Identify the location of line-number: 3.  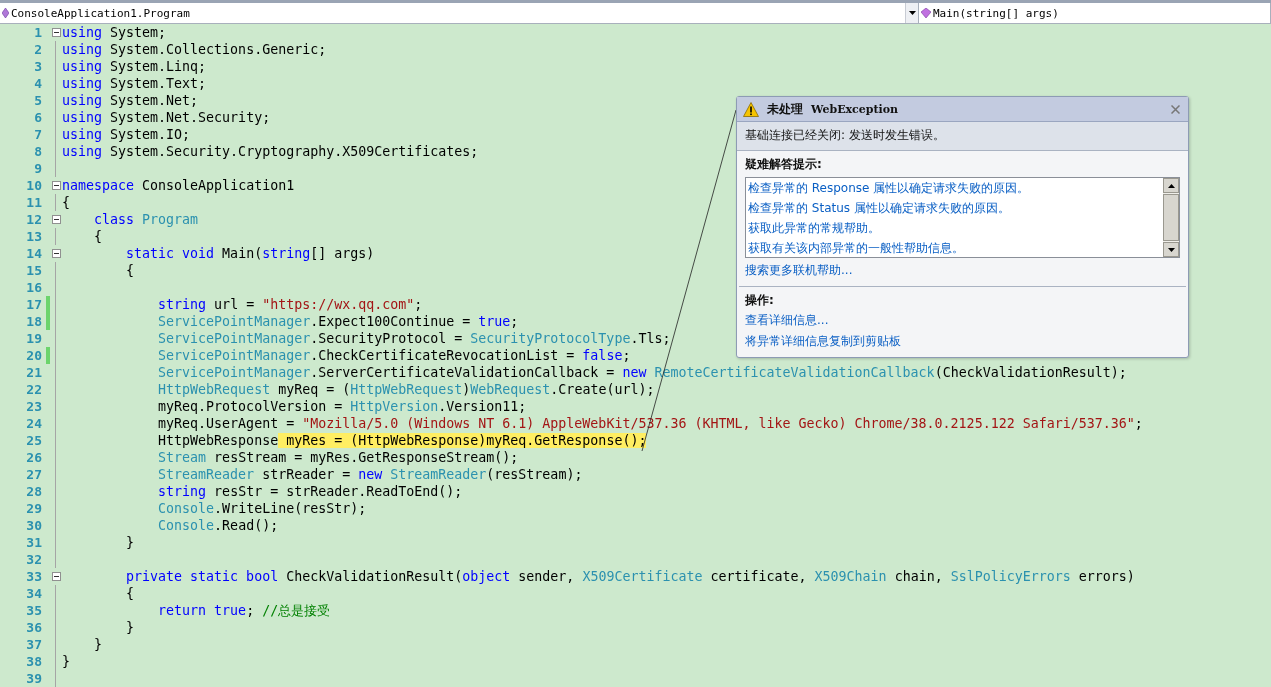
(37, 66).